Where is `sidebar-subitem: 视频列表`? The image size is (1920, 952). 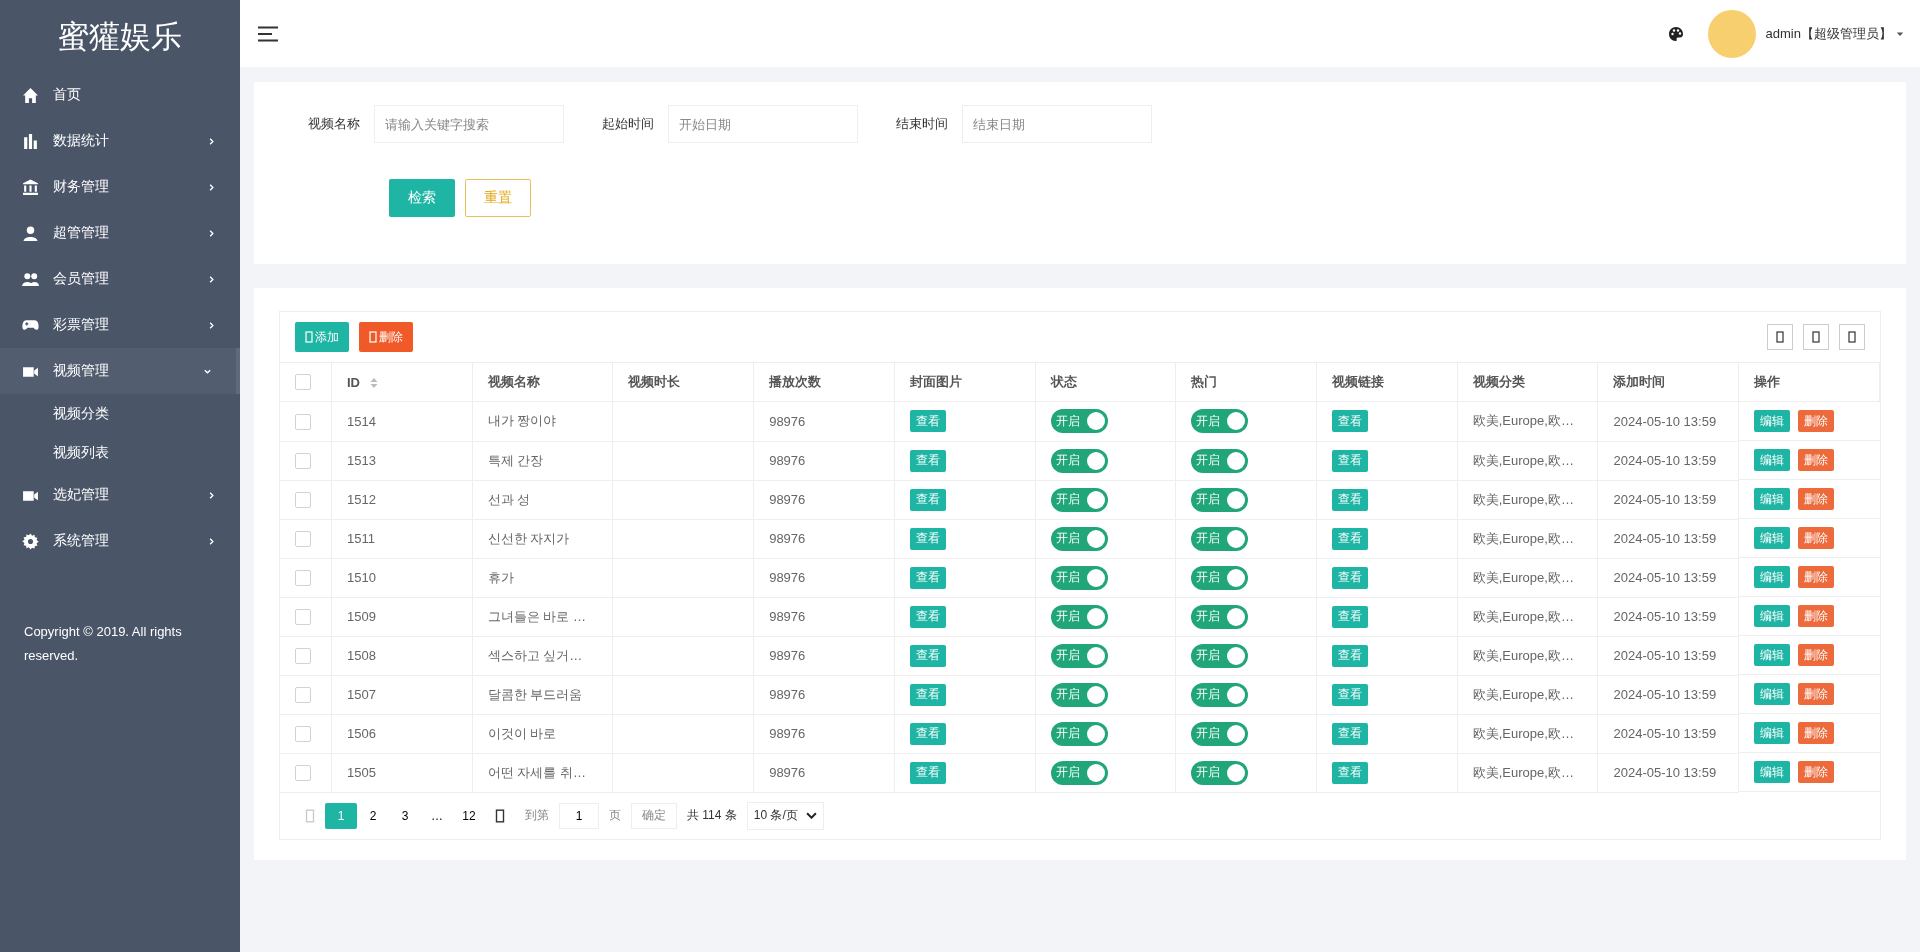
sidebar-subitem: 视频列表 is located at coordinates (120, 452).